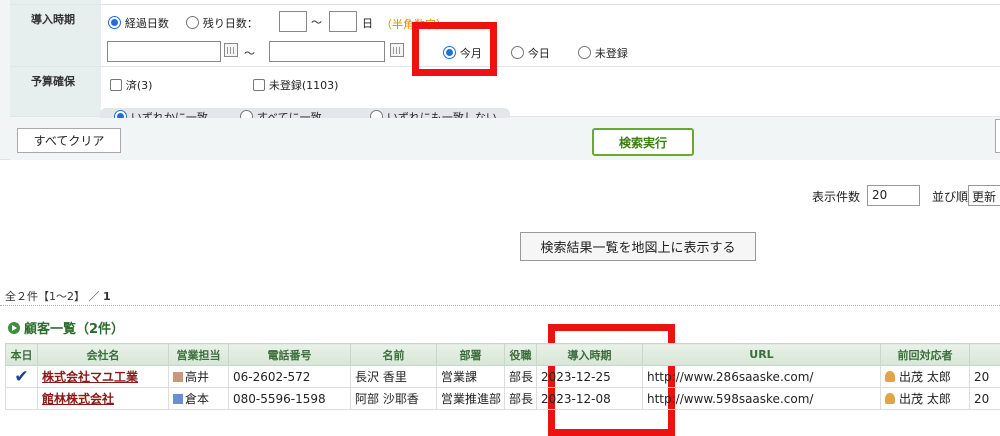 Image resolution: width=1000 pixels, height=436 pixels. Describe the element at coordinates (538, 53) in the screenshot. I see `radio-today-label: 今日` at that location.